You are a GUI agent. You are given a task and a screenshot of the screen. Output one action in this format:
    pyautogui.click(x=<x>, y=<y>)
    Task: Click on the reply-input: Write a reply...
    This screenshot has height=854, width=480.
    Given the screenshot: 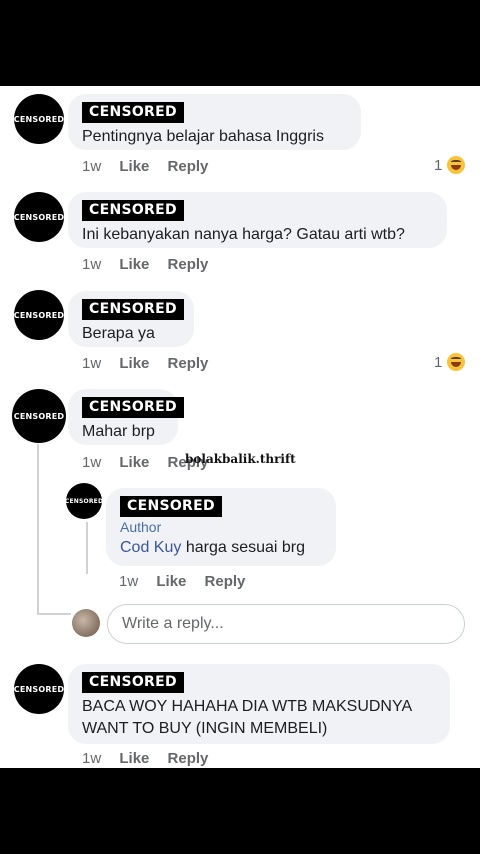 What is the action you would take?
    pyautogui.click(x=286, y=624)
    